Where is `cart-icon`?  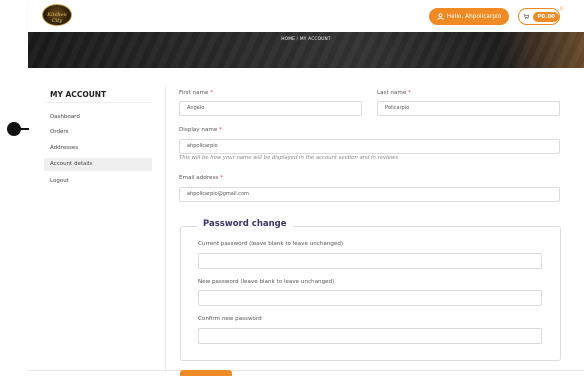 cart-icon is located at coordinates (526, 17).